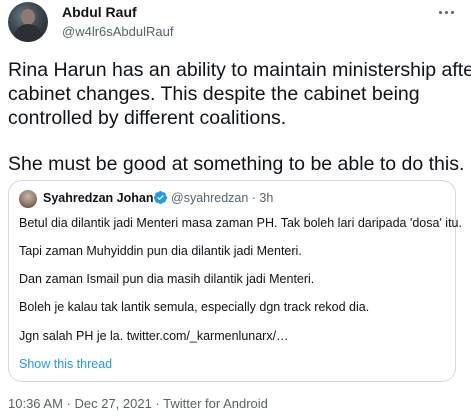 The height and width of the screenshot is (419, 471). What do you see at coordinates (160, 197) in the screenshot?
I see `verified-badge-icon` at bounding box center [160, 197].